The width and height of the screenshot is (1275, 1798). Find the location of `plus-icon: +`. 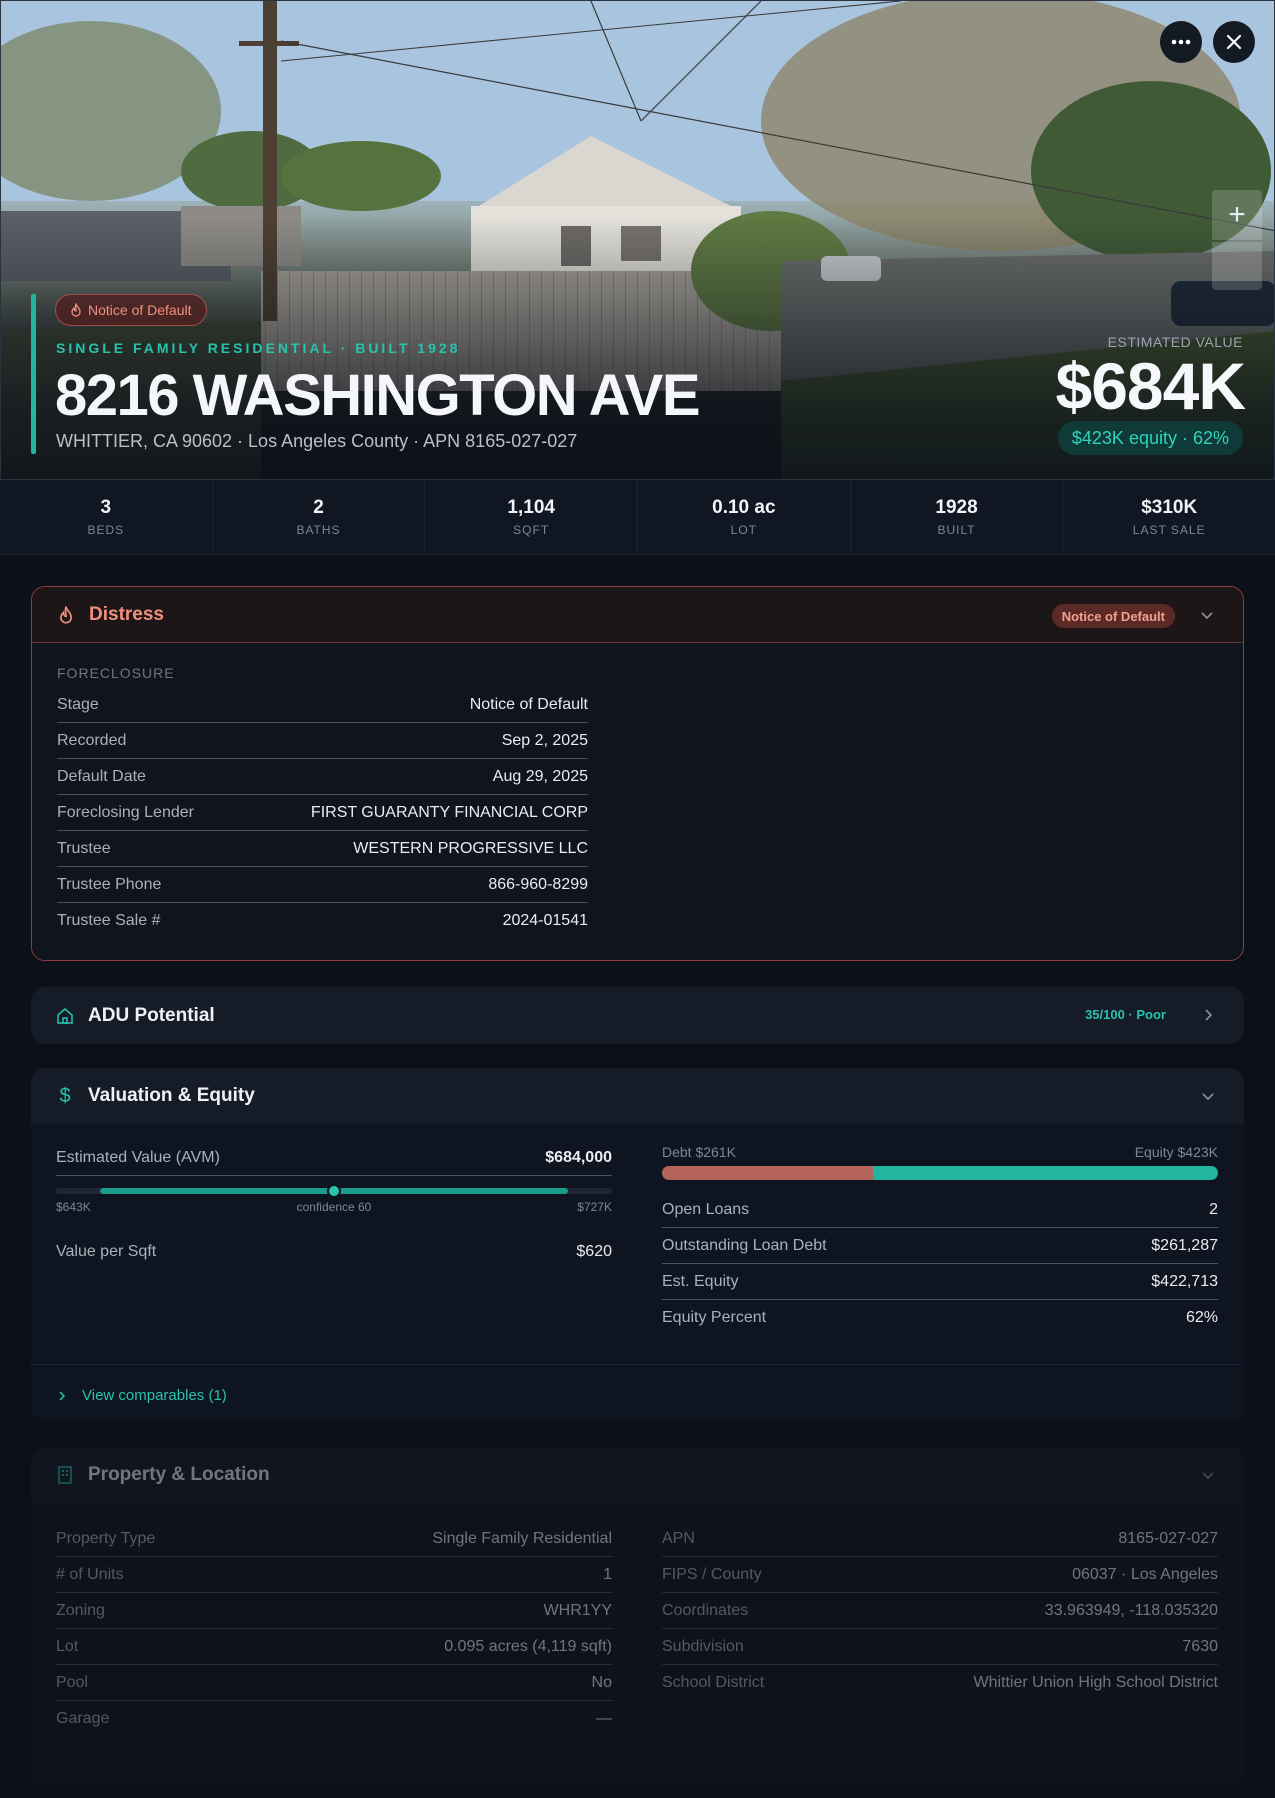

plus-icon: + is located at coordinates (1237, 214).